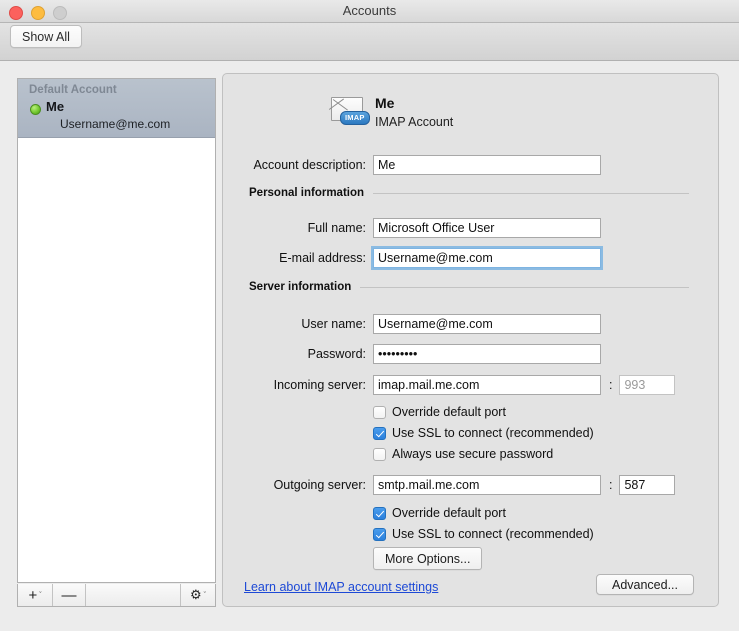 The width and height of the screenshot is (739, 631). I want to click on window-title: Accounts, so click(369, 10).